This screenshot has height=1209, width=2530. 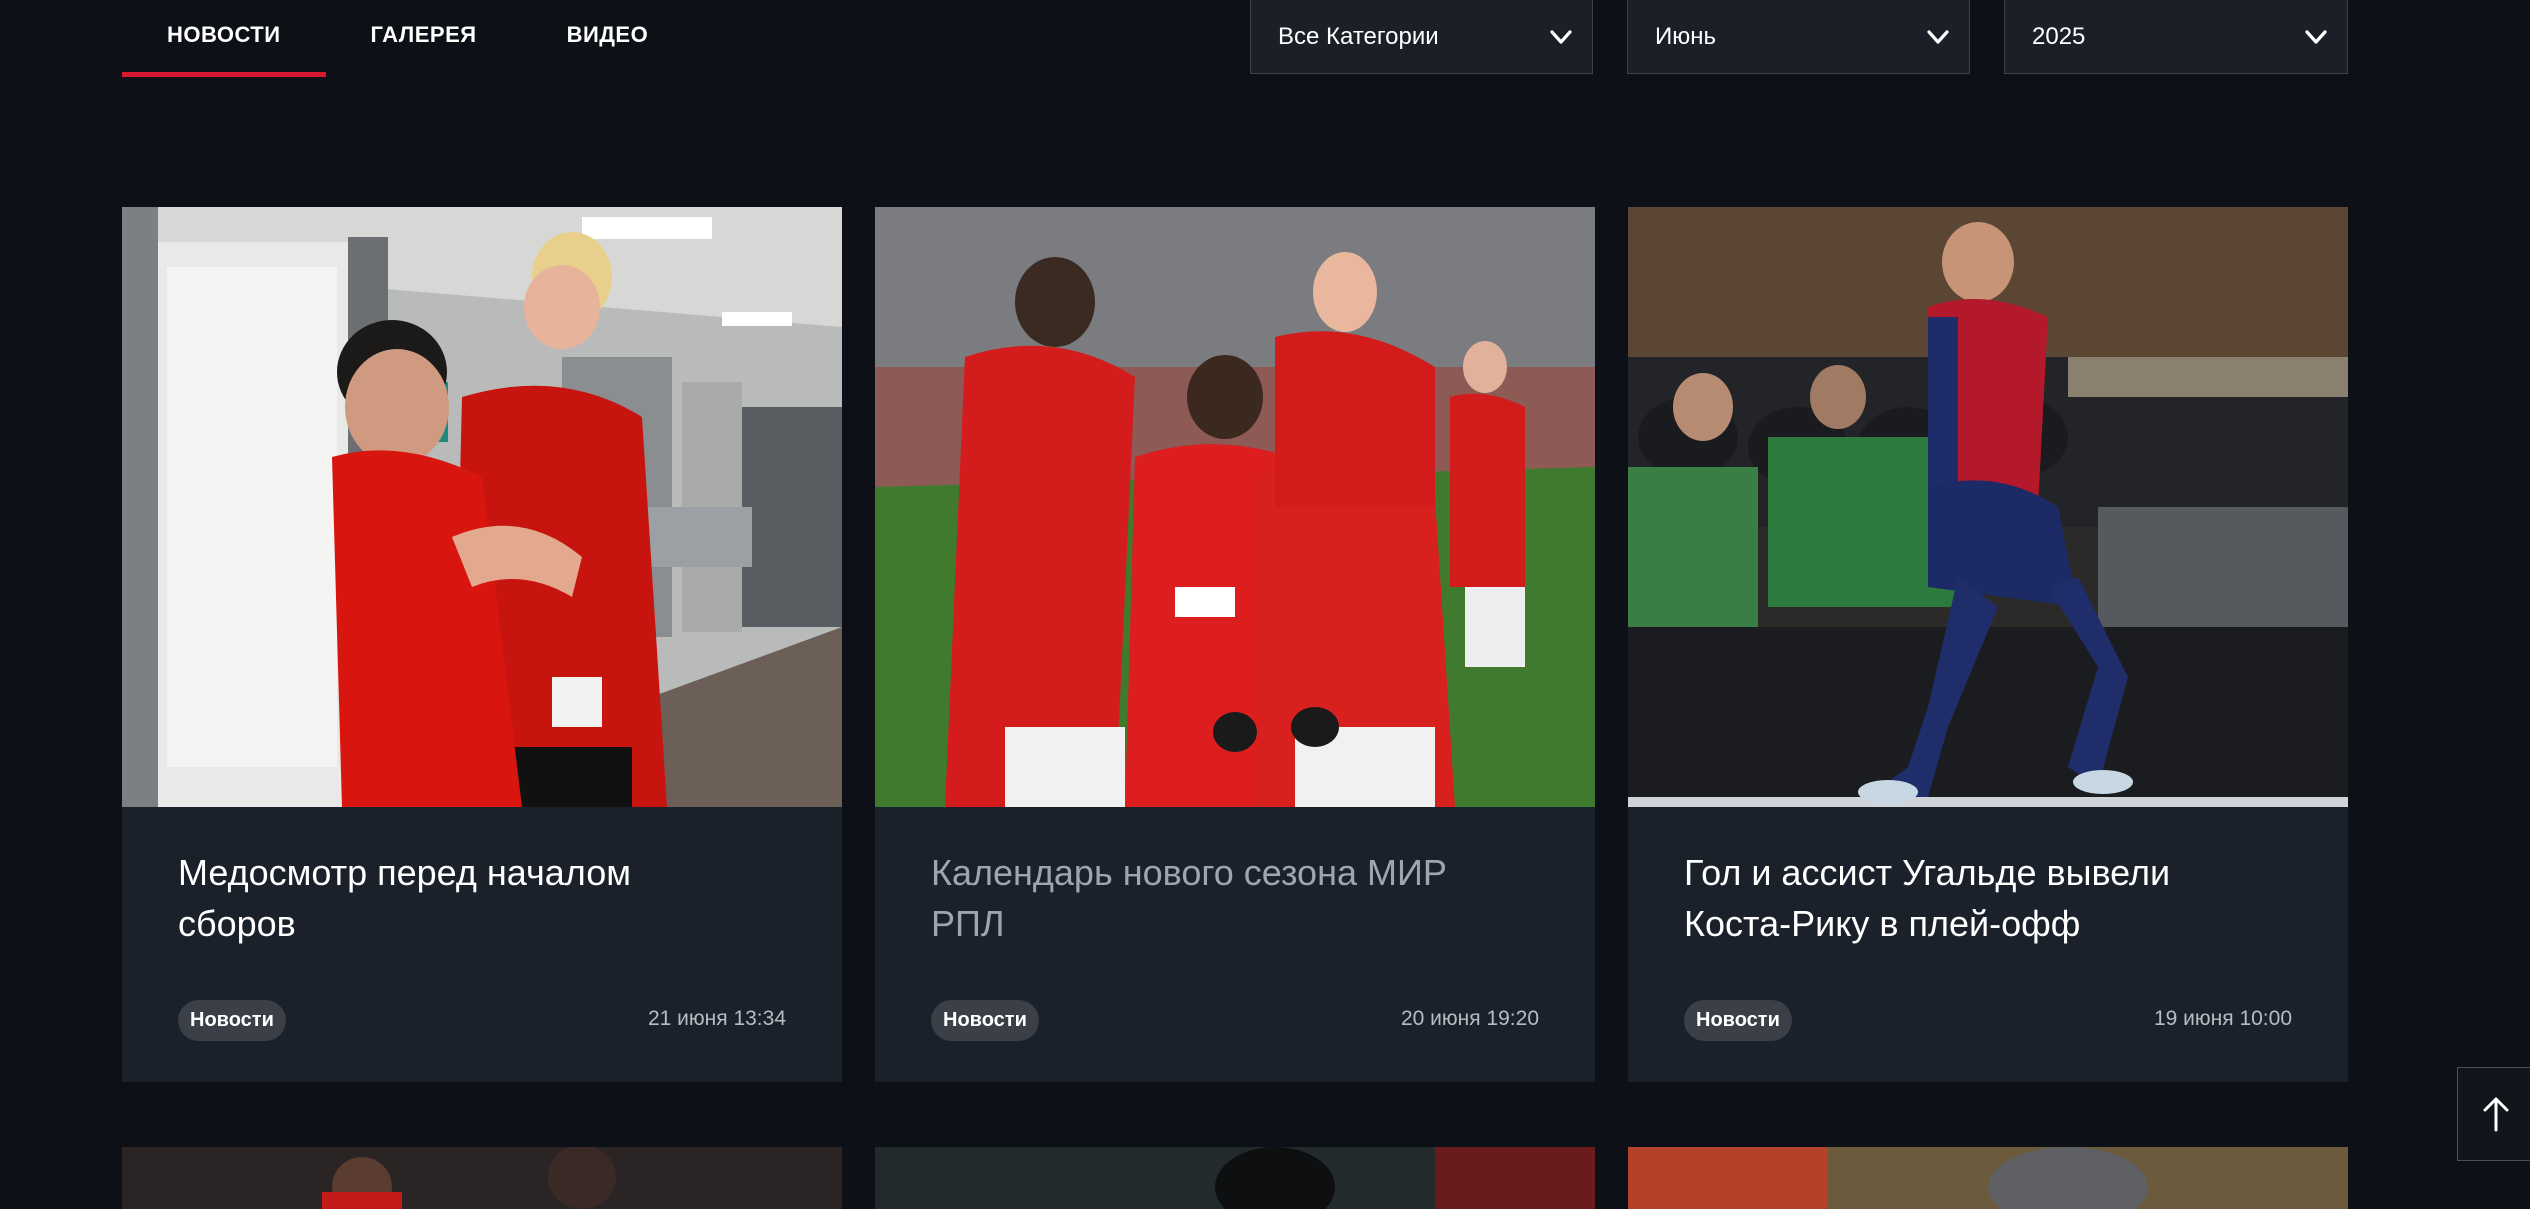 What do you see at coordinates (1218, 898) in the screenshot?
I see `news-card-title: Календарь нового сезона МИР РПЛ` at bounding box center [1218, 898].